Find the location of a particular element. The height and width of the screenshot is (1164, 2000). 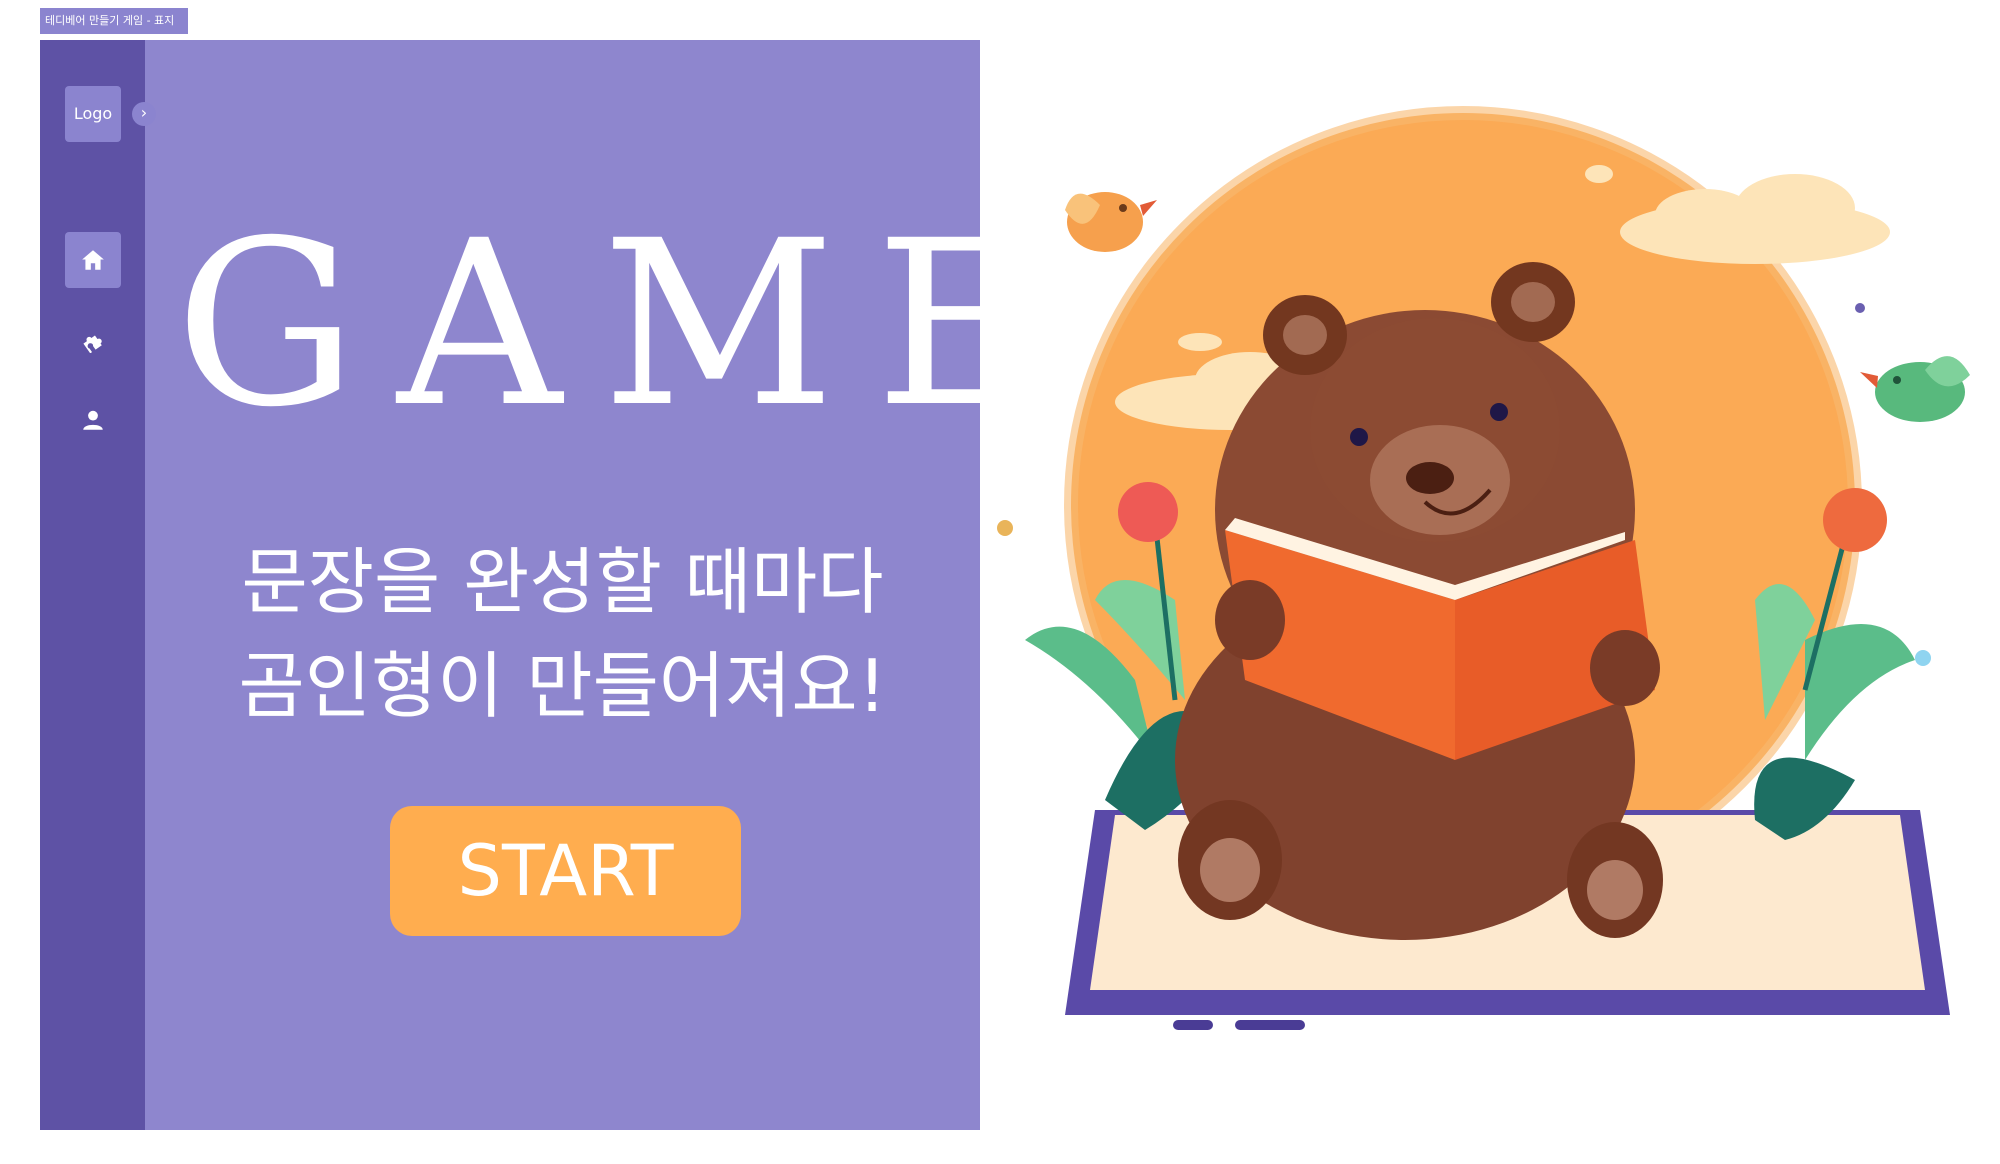

start-button: START is located at coordinates (565, 871).